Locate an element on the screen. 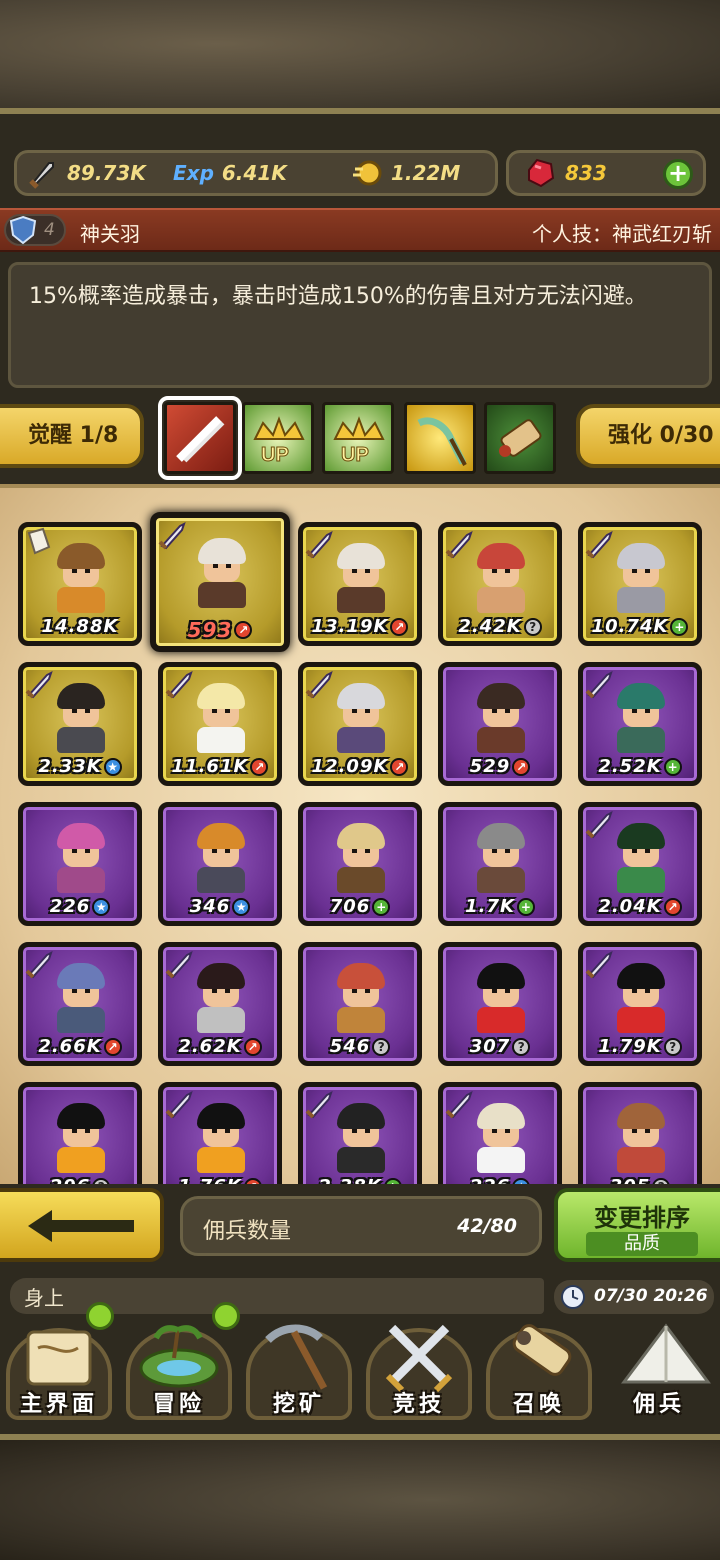 The image size is (720, 1560). mercenary-card: 529 ↗ is located at coordinates (500, 724).